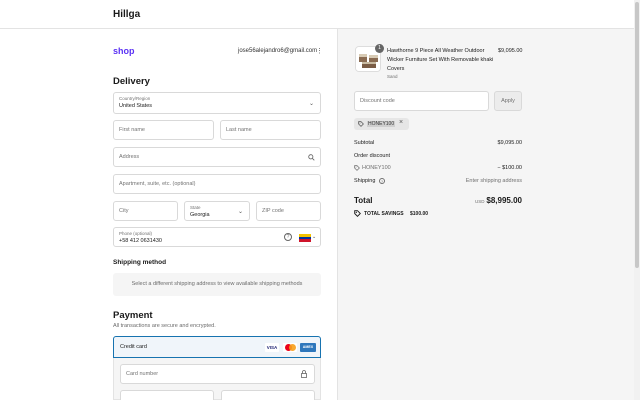 This screenshot has width=640, height=400. I want to click on state-value: Georgia, so click(200, 215).